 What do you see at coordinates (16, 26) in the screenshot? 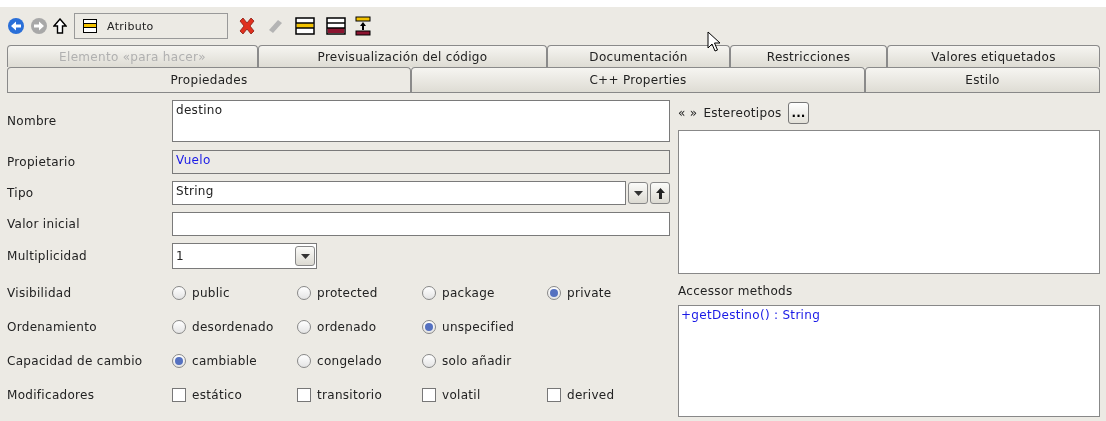
I see `back-icon` at bounding box center [16, 26].